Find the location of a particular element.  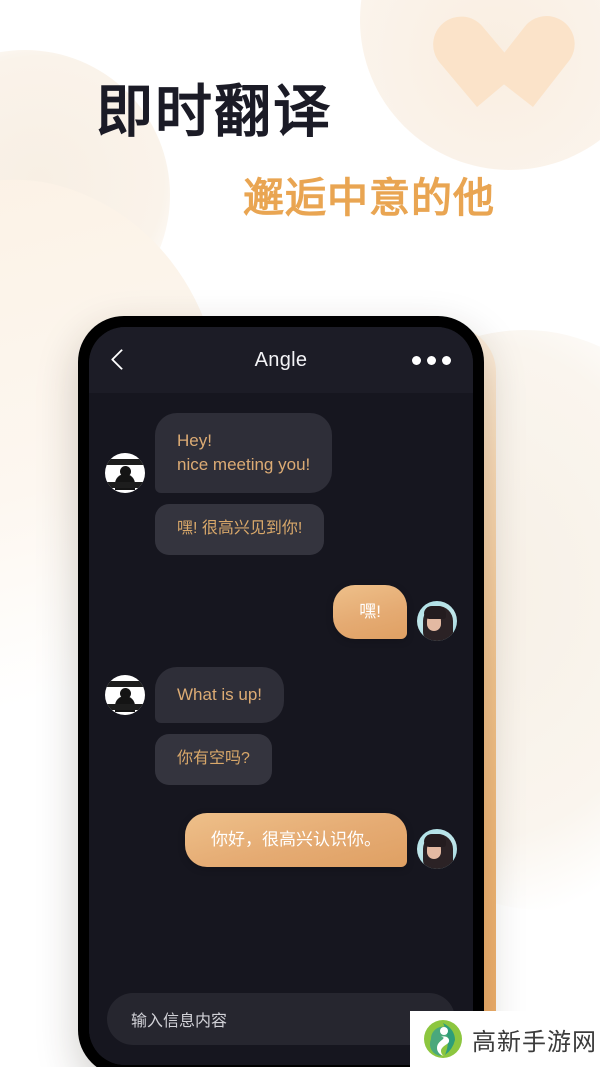

page-title: 即时翻译 is located at coordinates (214, 112).